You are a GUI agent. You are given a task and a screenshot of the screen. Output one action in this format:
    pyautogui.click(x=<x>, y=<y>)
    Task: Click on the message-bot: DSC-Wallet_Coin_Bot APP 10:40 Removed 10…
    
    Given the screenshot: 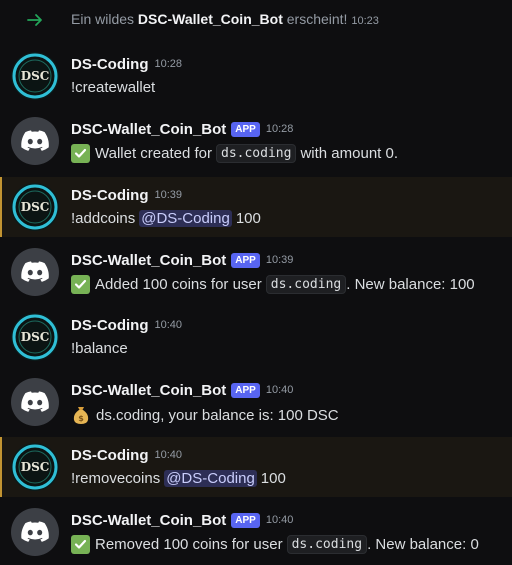 What is the action you would take?
    pyautogui.click(x=256, y=532)
    